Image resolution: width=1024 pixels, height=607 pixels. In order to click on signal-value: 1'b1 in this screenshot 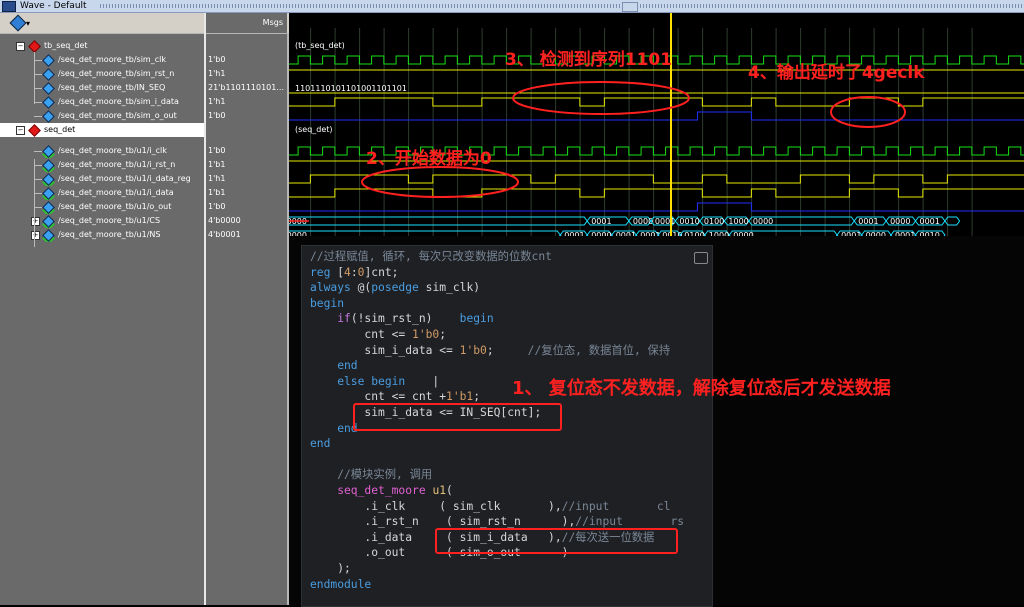, I will do `click(217, 164)`.